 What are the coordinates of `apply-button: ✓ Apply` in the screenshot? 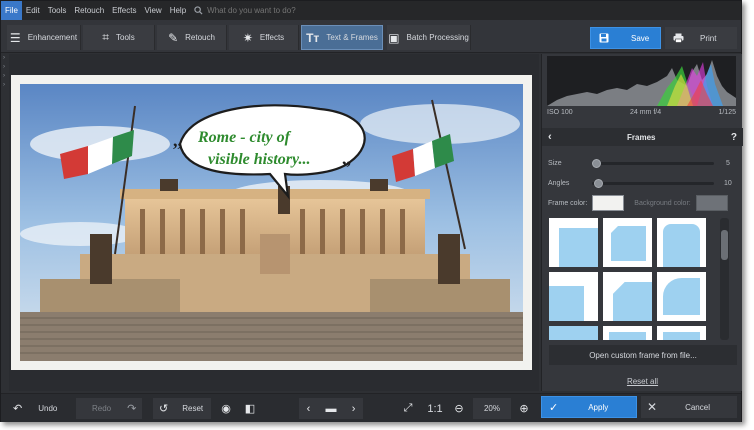 It's located at (589, 407).